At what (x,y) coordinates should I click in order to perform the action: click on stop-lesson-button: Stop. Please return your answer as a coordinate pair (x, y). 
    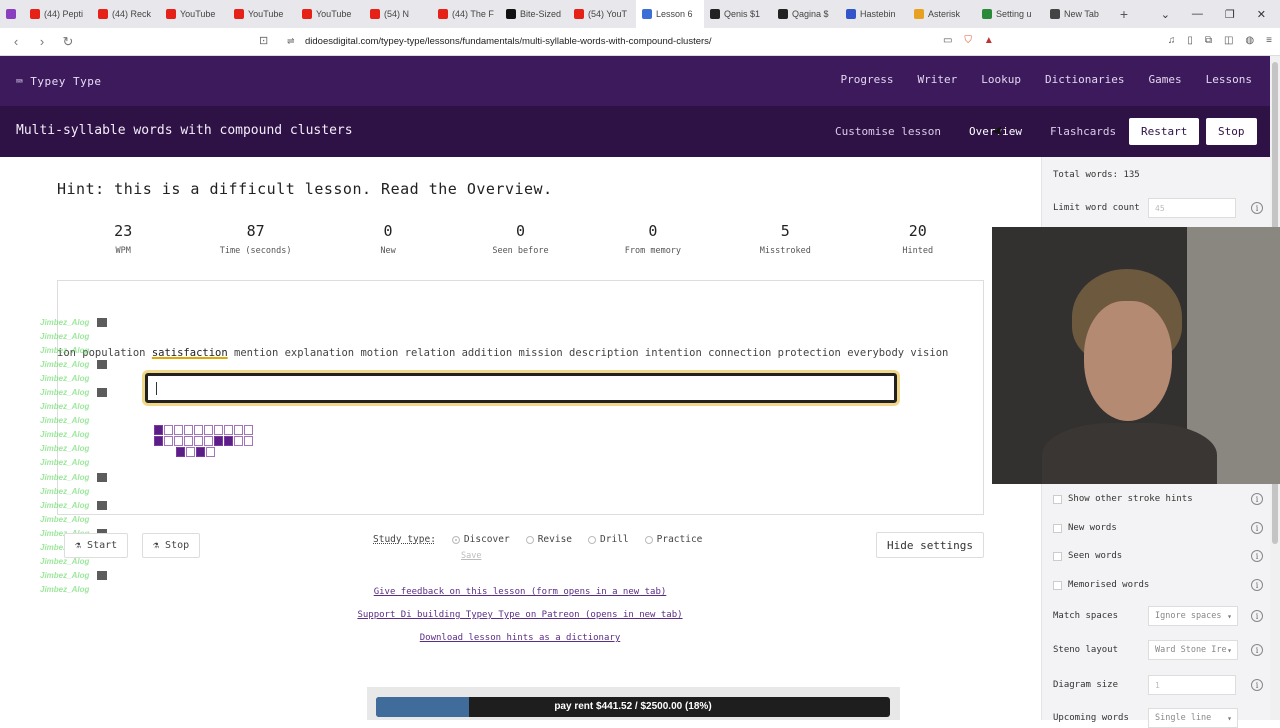
    Looking at the image, I should click on (1231, 131).